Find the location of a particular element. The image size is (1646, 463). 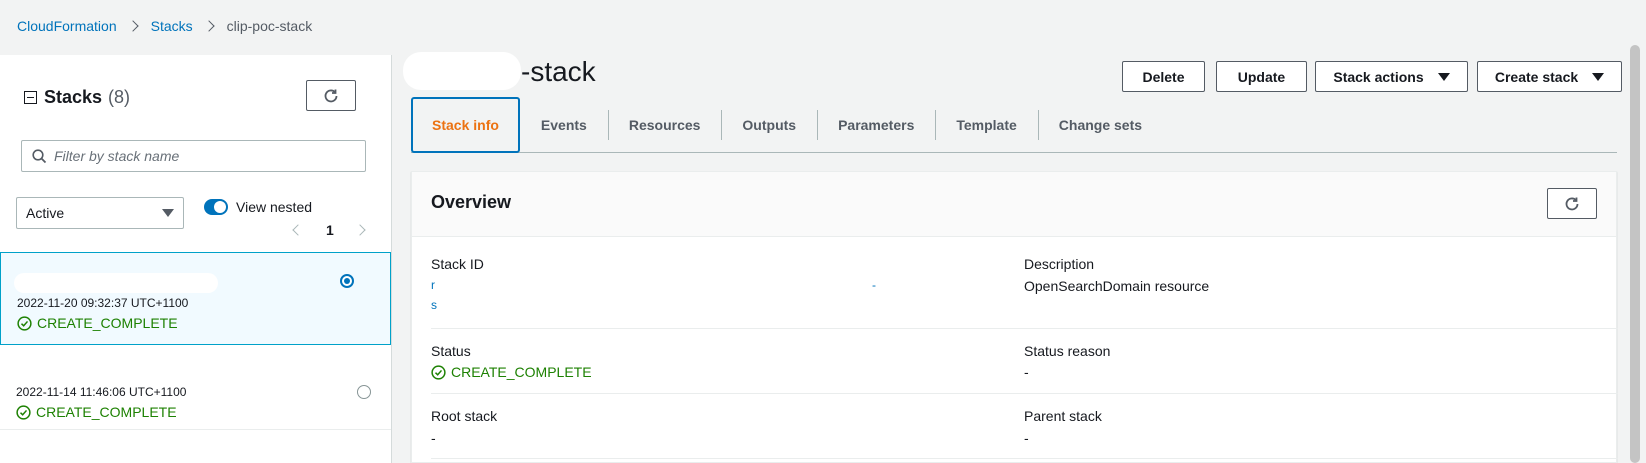

breadcrumb: CloudFormation Stacks clip-poc-stack is located at coordinates (164, 26).